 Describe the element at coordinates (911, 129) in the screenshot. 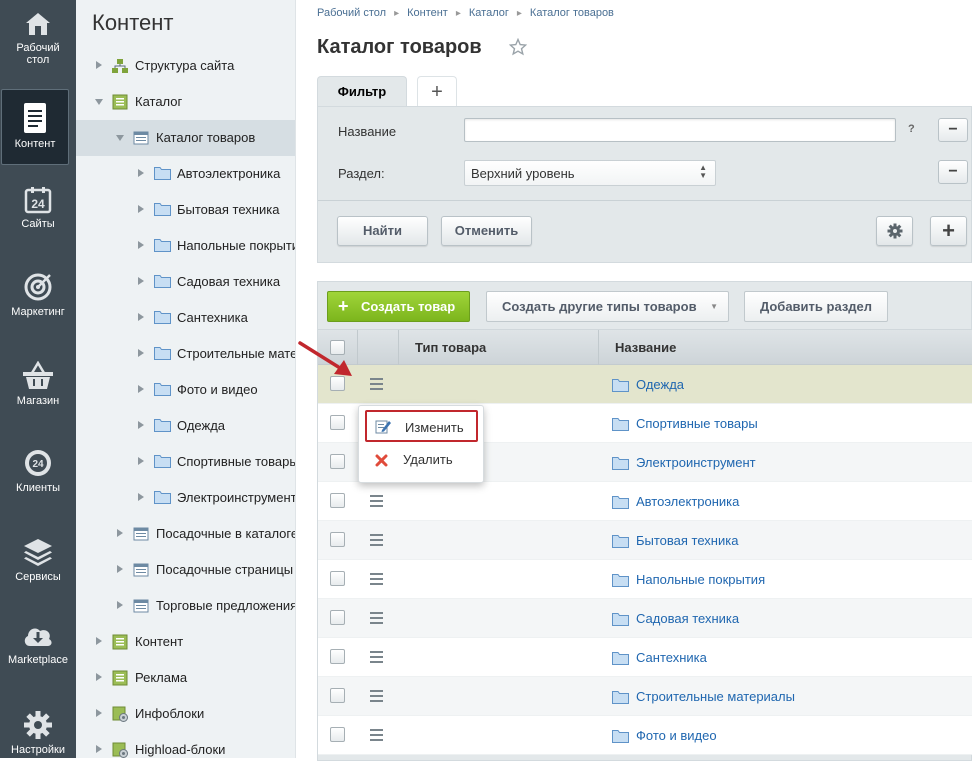

I see `help-icon: ?` at that location.